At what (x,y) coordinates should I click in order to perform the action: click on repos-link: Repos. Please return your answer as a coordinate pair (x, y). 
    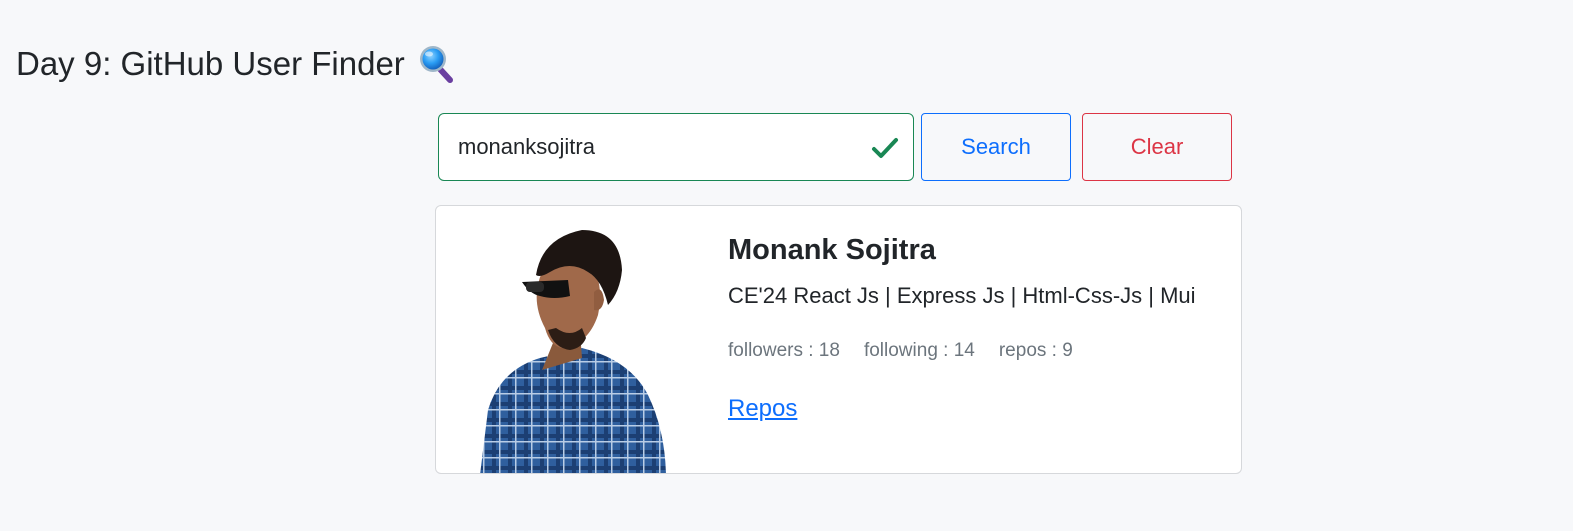
    Looking at the image, I should click on (762, 409).